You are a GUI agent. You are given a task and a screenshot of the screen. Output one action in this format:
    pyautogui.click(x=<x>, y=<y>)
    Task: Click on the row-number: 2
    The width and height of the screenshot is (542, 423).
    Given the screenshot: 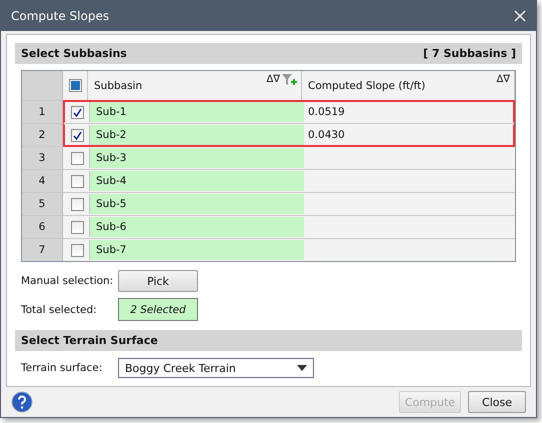 What is the action you would take?
    pyautogui.click(x=42, y=135)
    